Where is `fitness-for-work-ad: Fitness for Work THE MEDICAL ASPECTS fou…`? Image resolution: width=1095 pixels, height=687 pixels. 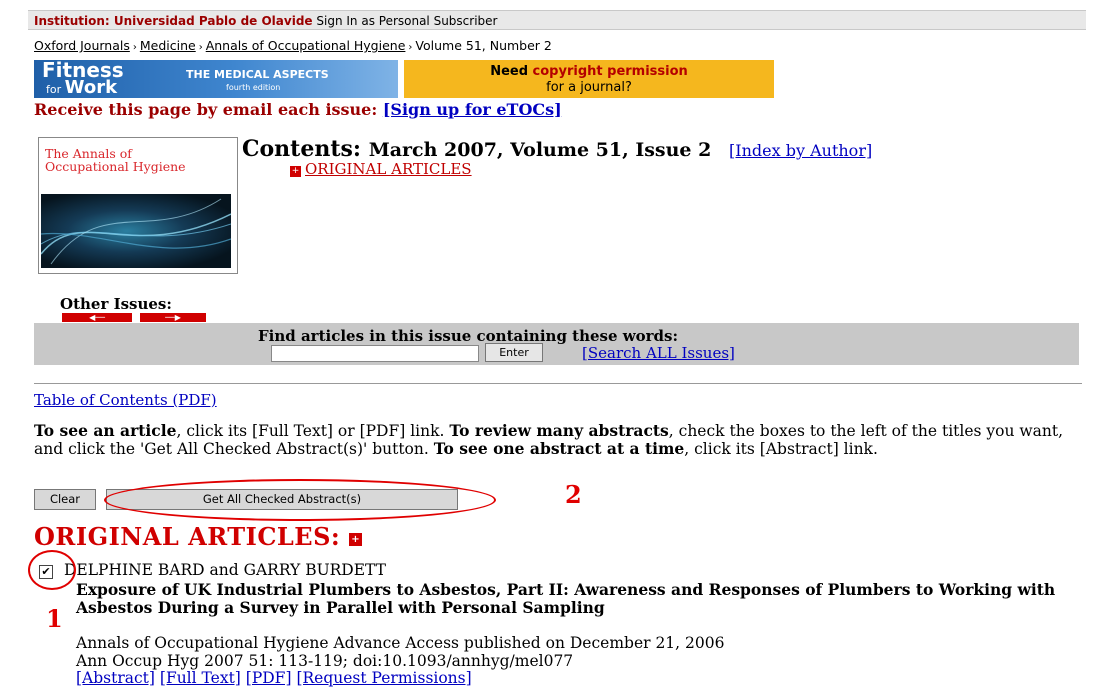 fitness-for-work-ad: Fitness for Work THE MEDICAL ASPECTS fou… is located at coordinates (216, 79).